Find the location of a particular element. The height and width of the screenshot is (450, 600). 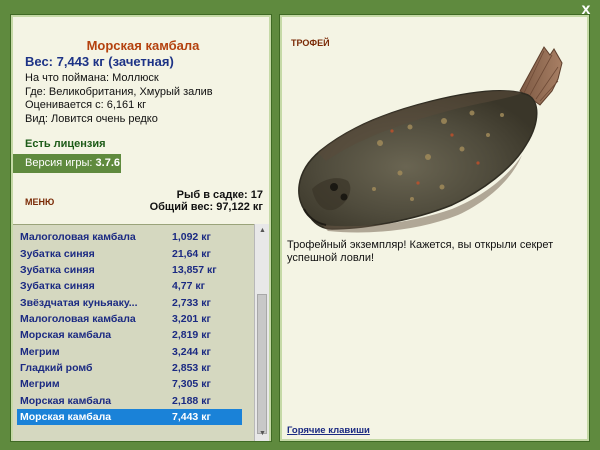

fish-title: Морская камбала is located at coordinates (143, 45).